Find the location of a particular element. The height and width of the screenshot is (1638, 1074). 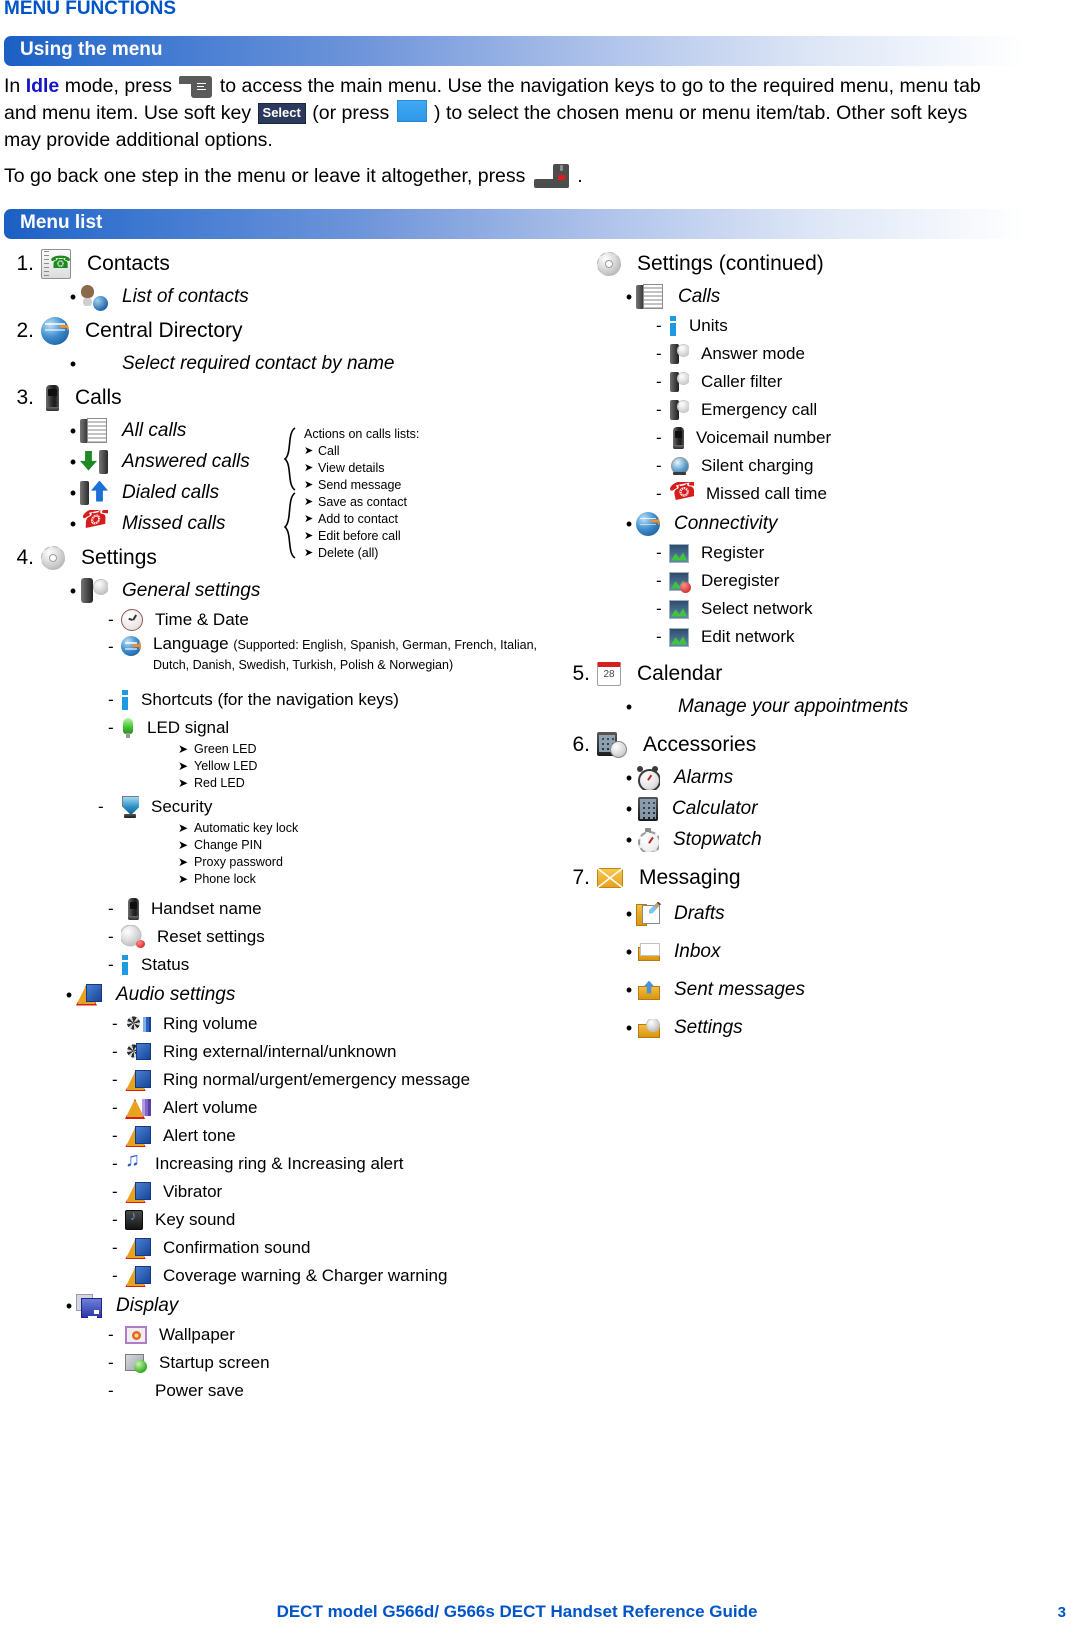

contacts-book-icon is located at coordinates (56, 264).